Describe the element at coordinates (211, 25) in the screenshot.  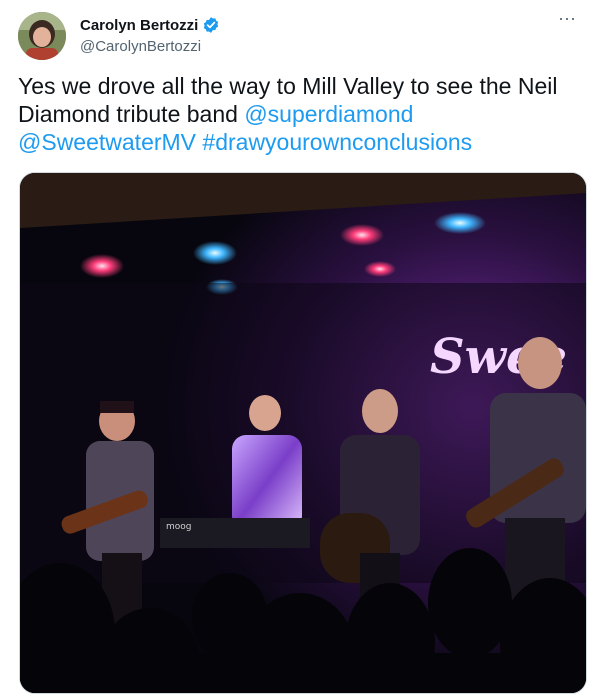
I see `verified-badge-icon` at that location.